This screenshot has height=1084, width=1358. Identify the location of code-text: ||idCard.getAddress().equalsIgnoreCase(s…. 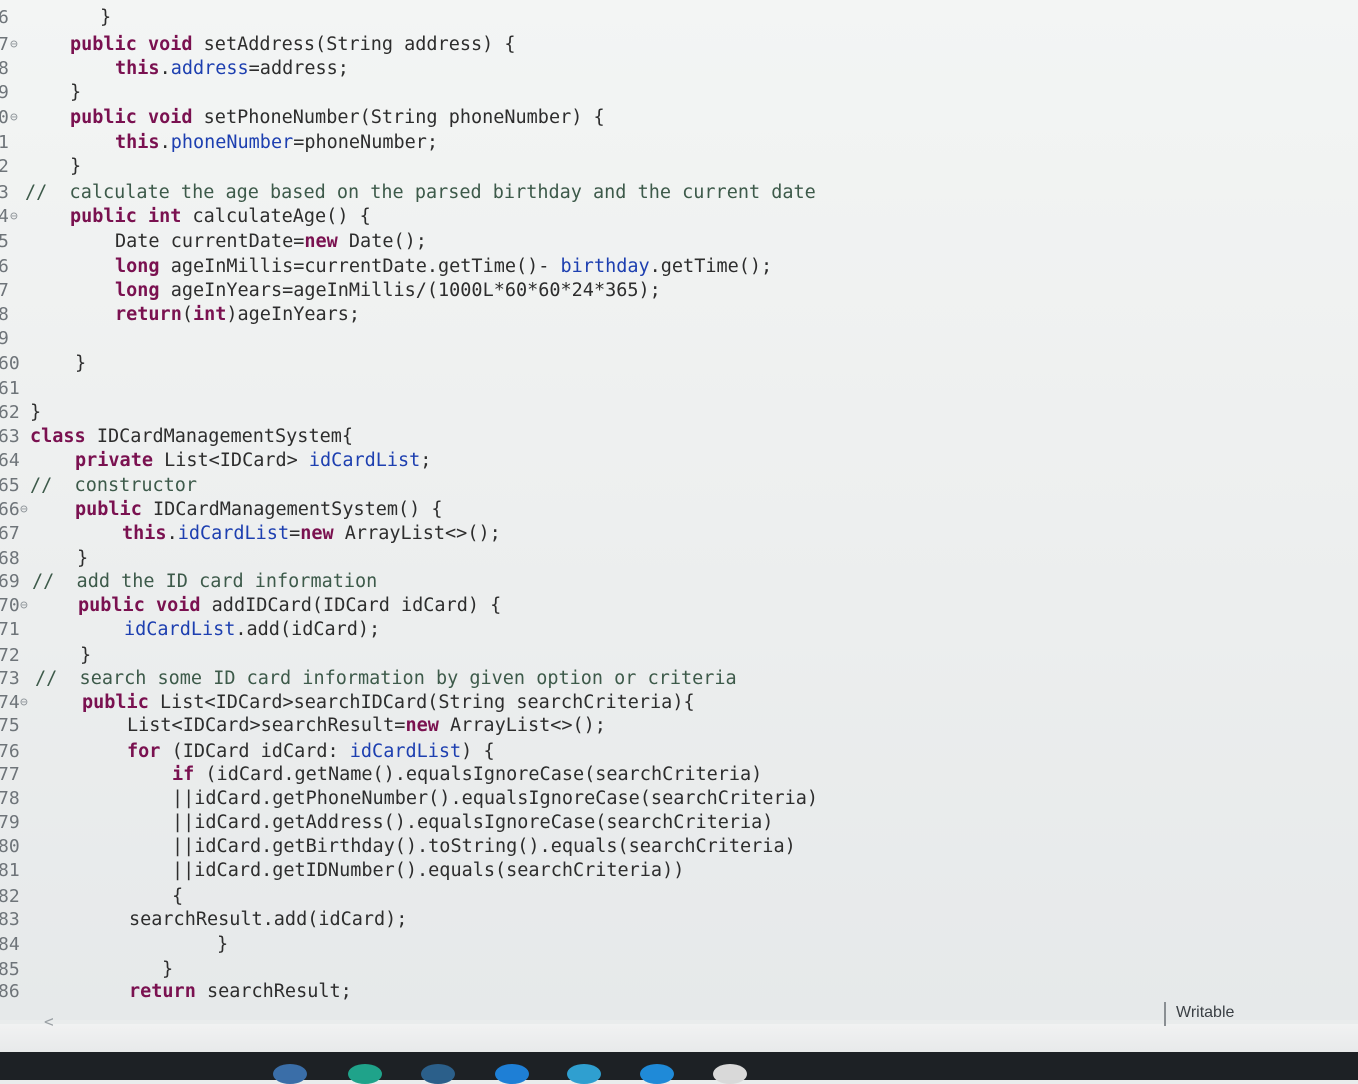
(472, 823).